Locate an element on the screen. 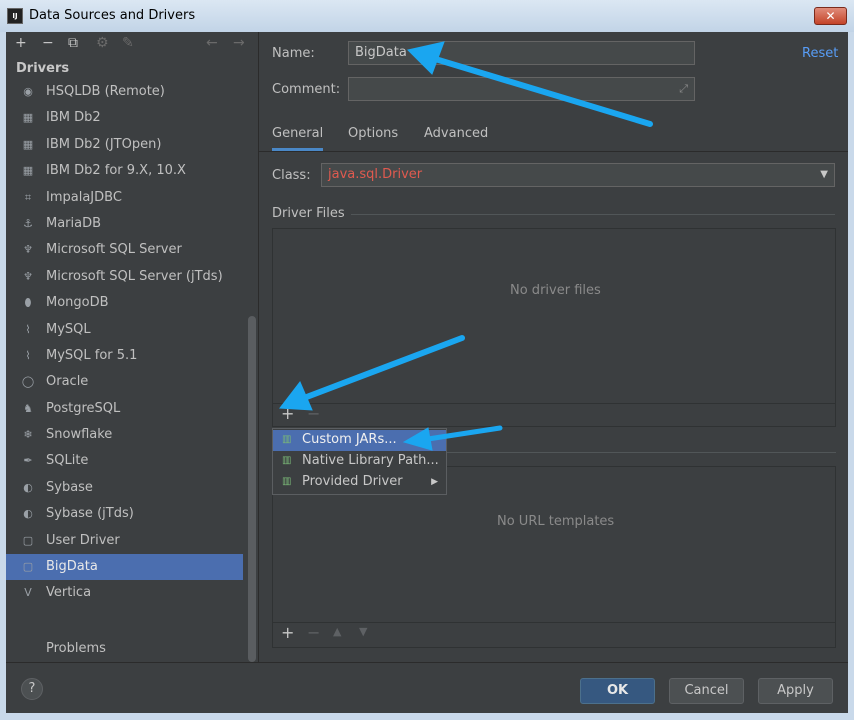 Image resolution: width=854 pixels, height=720 pixels. name-field: BigData is located at coordinates (521, 53).